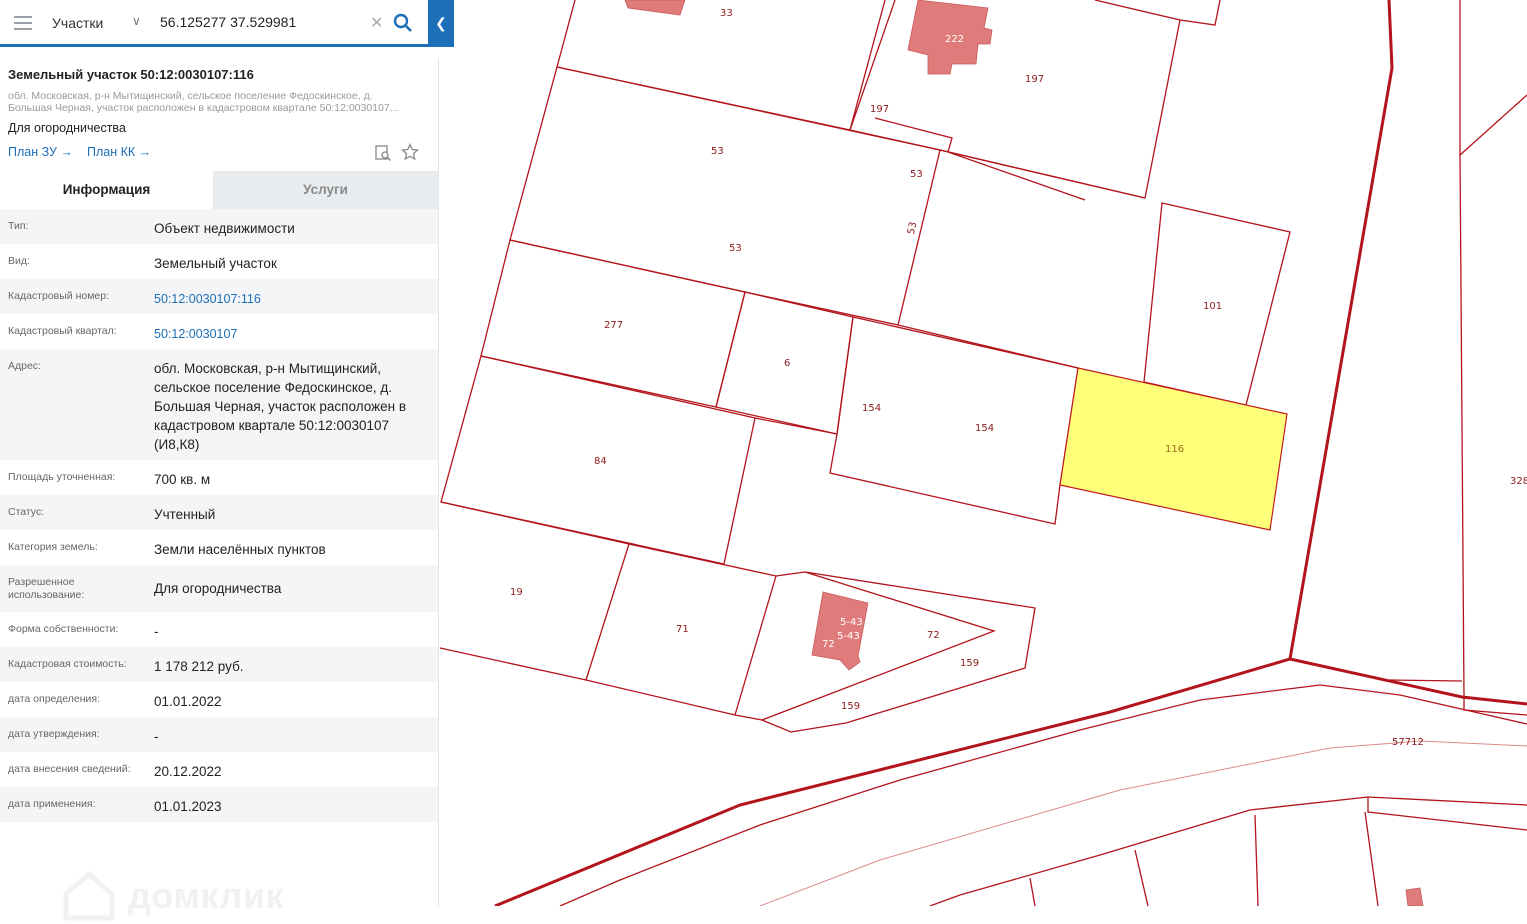 The image size is (1527, 924). Describe the element at coordinates (516, 592) in the screenshot. I see `parcel-label: 19` at that location.